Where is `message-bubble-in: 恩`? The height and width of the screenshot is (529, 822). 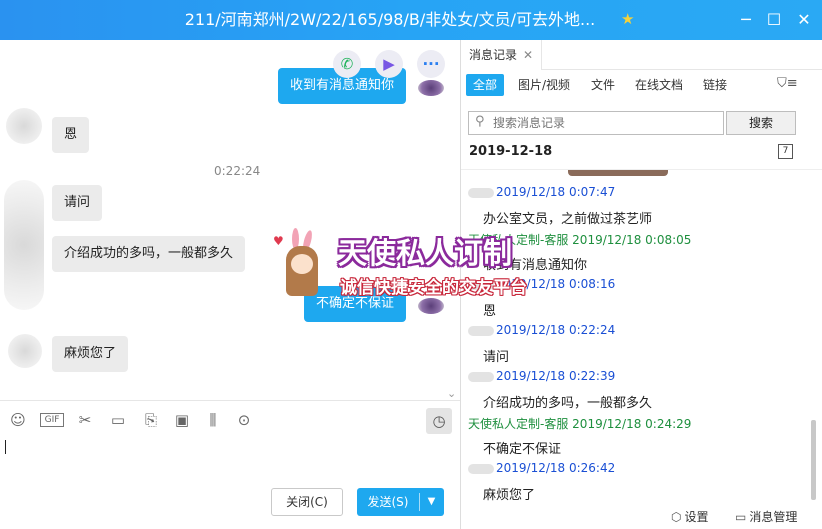 message-bubble-in: 恩 is located at coordinates (71, 135).